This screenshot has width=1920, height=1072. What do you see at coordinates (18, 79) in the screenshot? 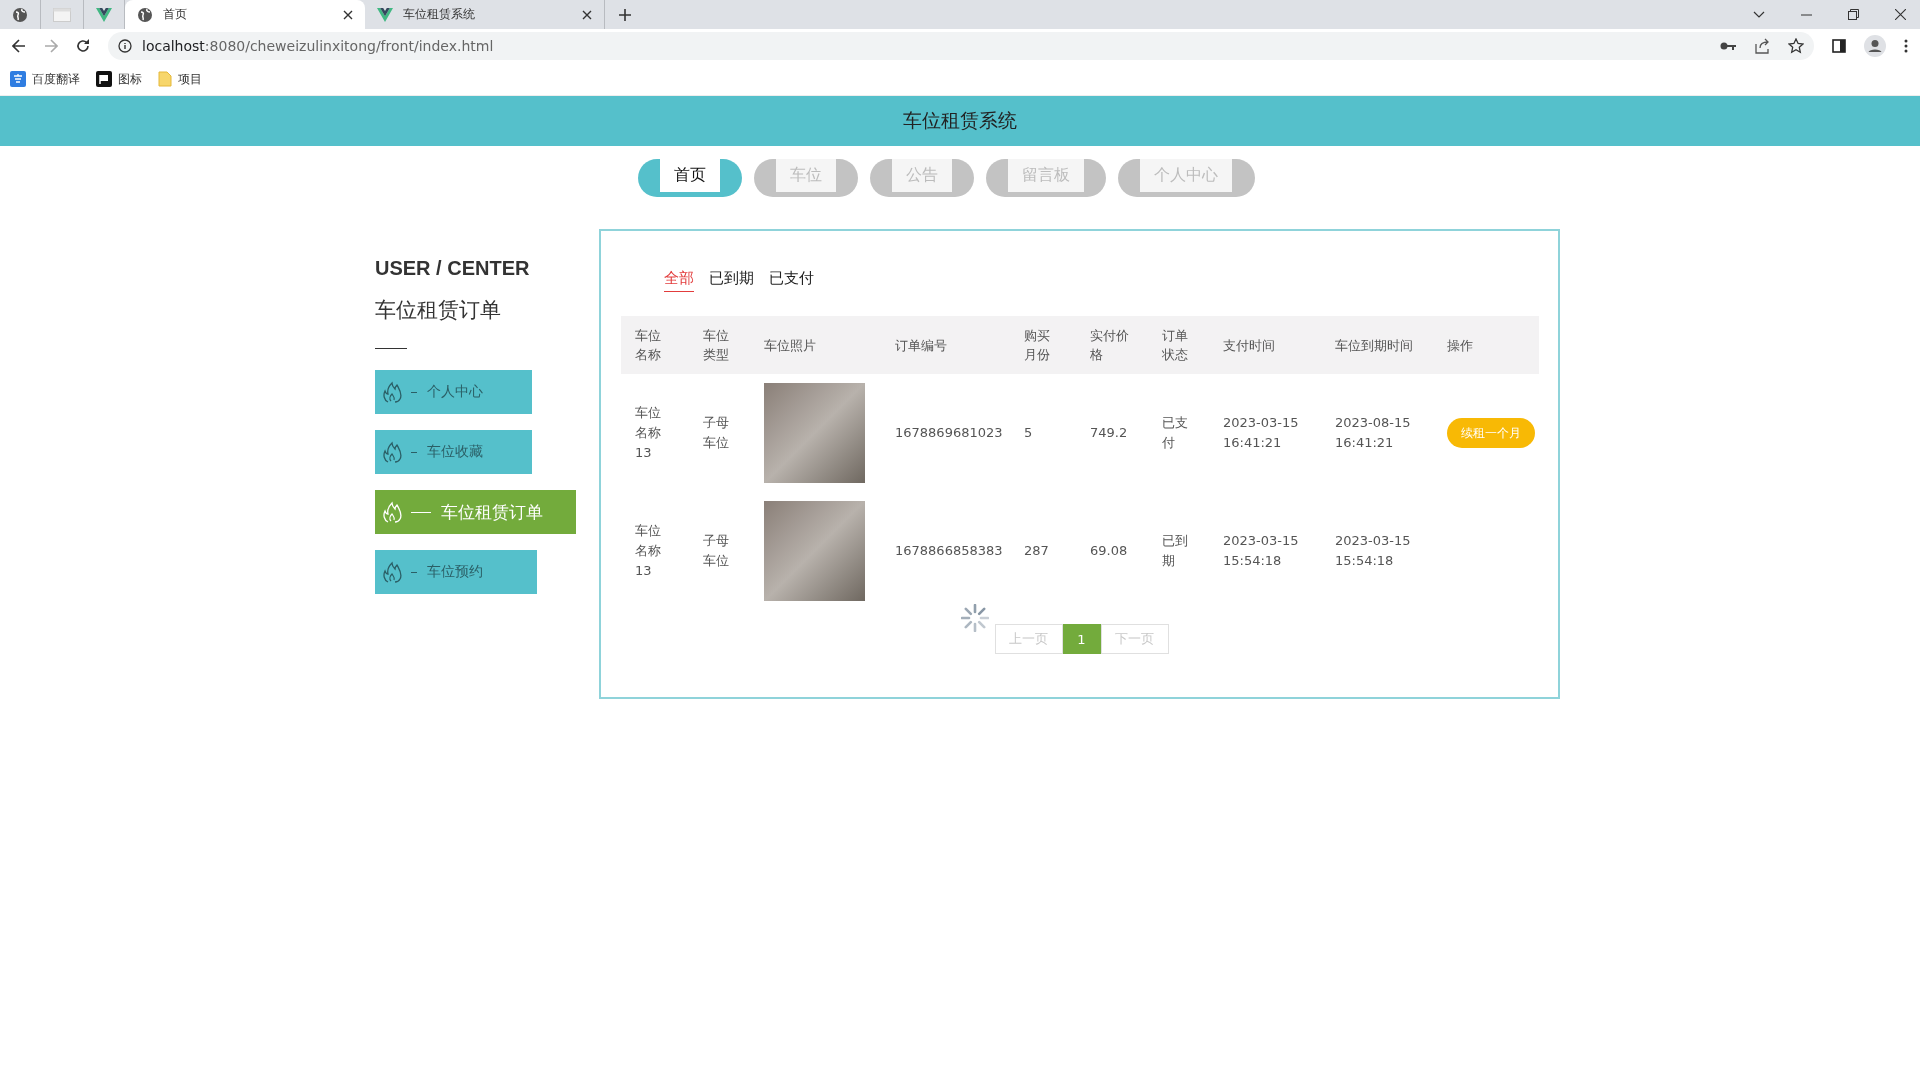
I see `translate-icon` at bounding box center [18, 79].